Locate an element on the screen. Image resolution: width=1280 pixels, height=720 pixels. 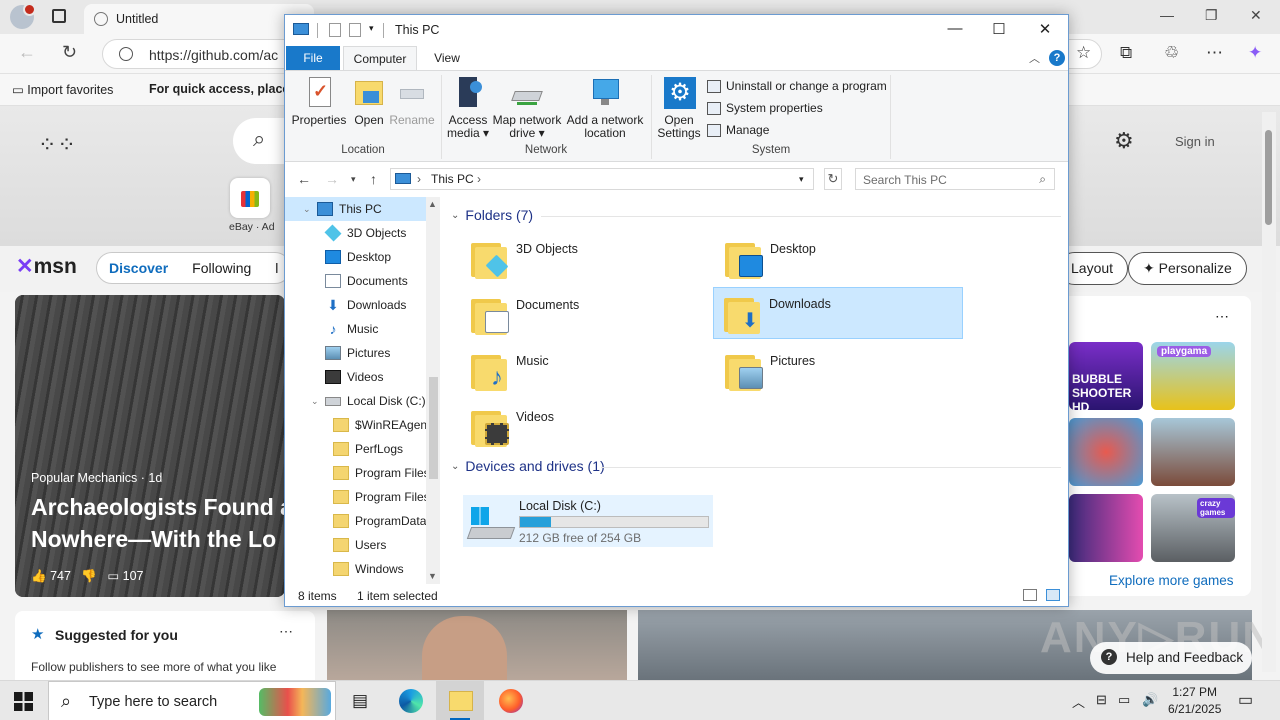
folder-tile-downloads: ⬇ Downloads is located at coordinates (838, 313).